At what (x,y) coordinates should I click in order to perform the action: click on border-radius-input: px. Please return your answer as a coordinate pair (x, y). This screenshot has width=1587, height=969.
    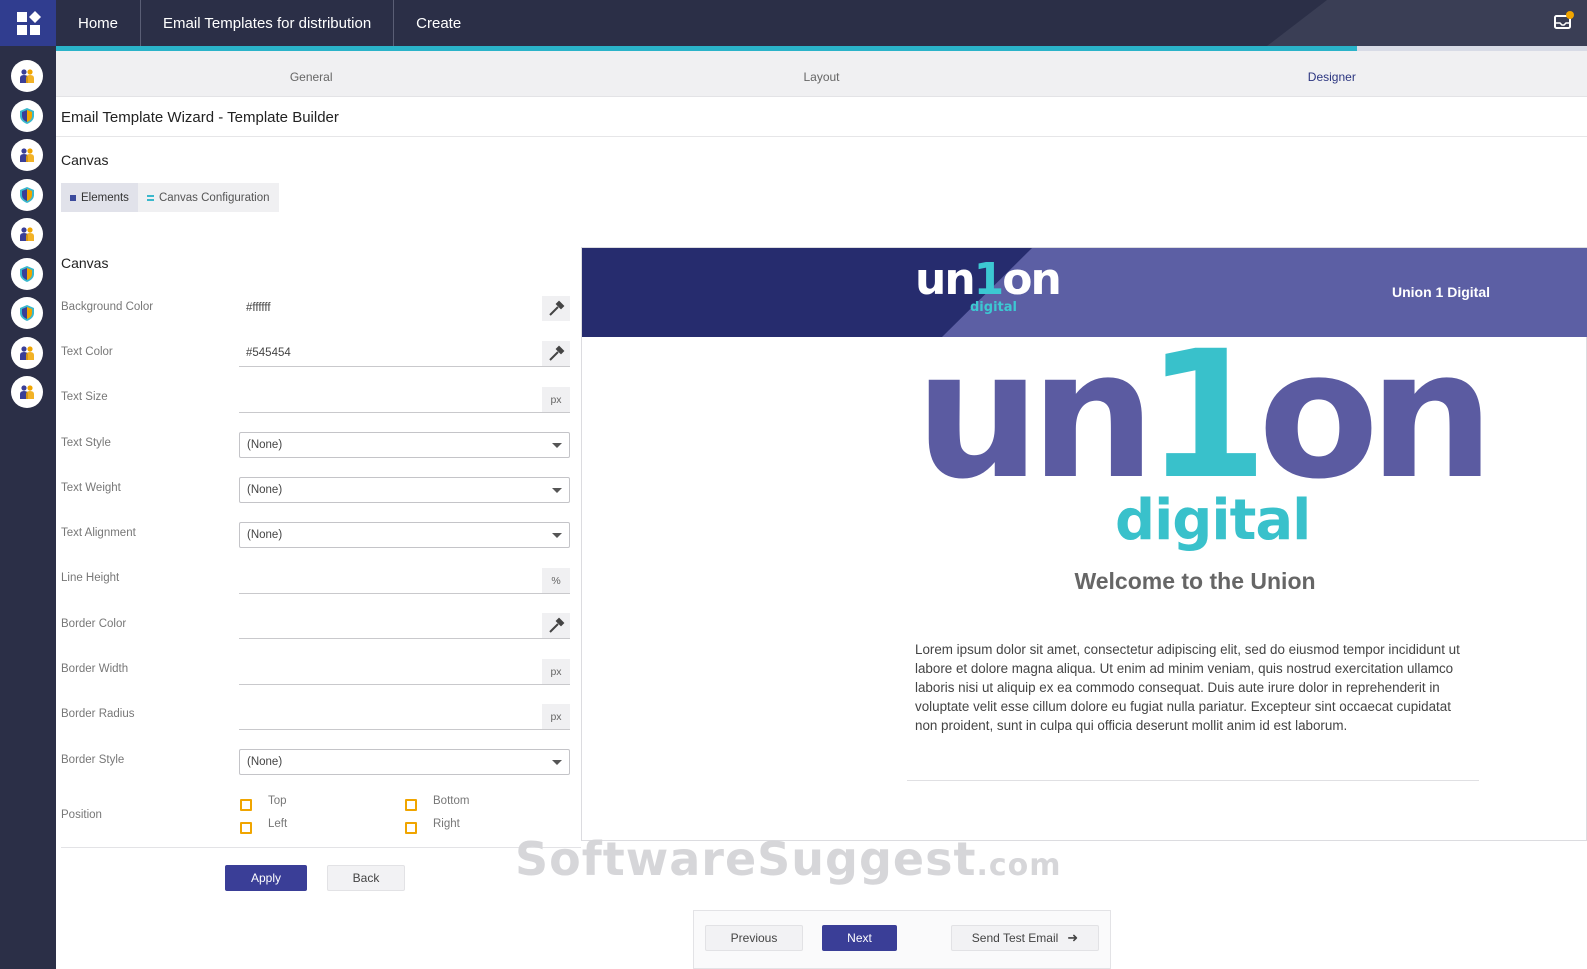
    Looking at the image, I should click on (404, 717).